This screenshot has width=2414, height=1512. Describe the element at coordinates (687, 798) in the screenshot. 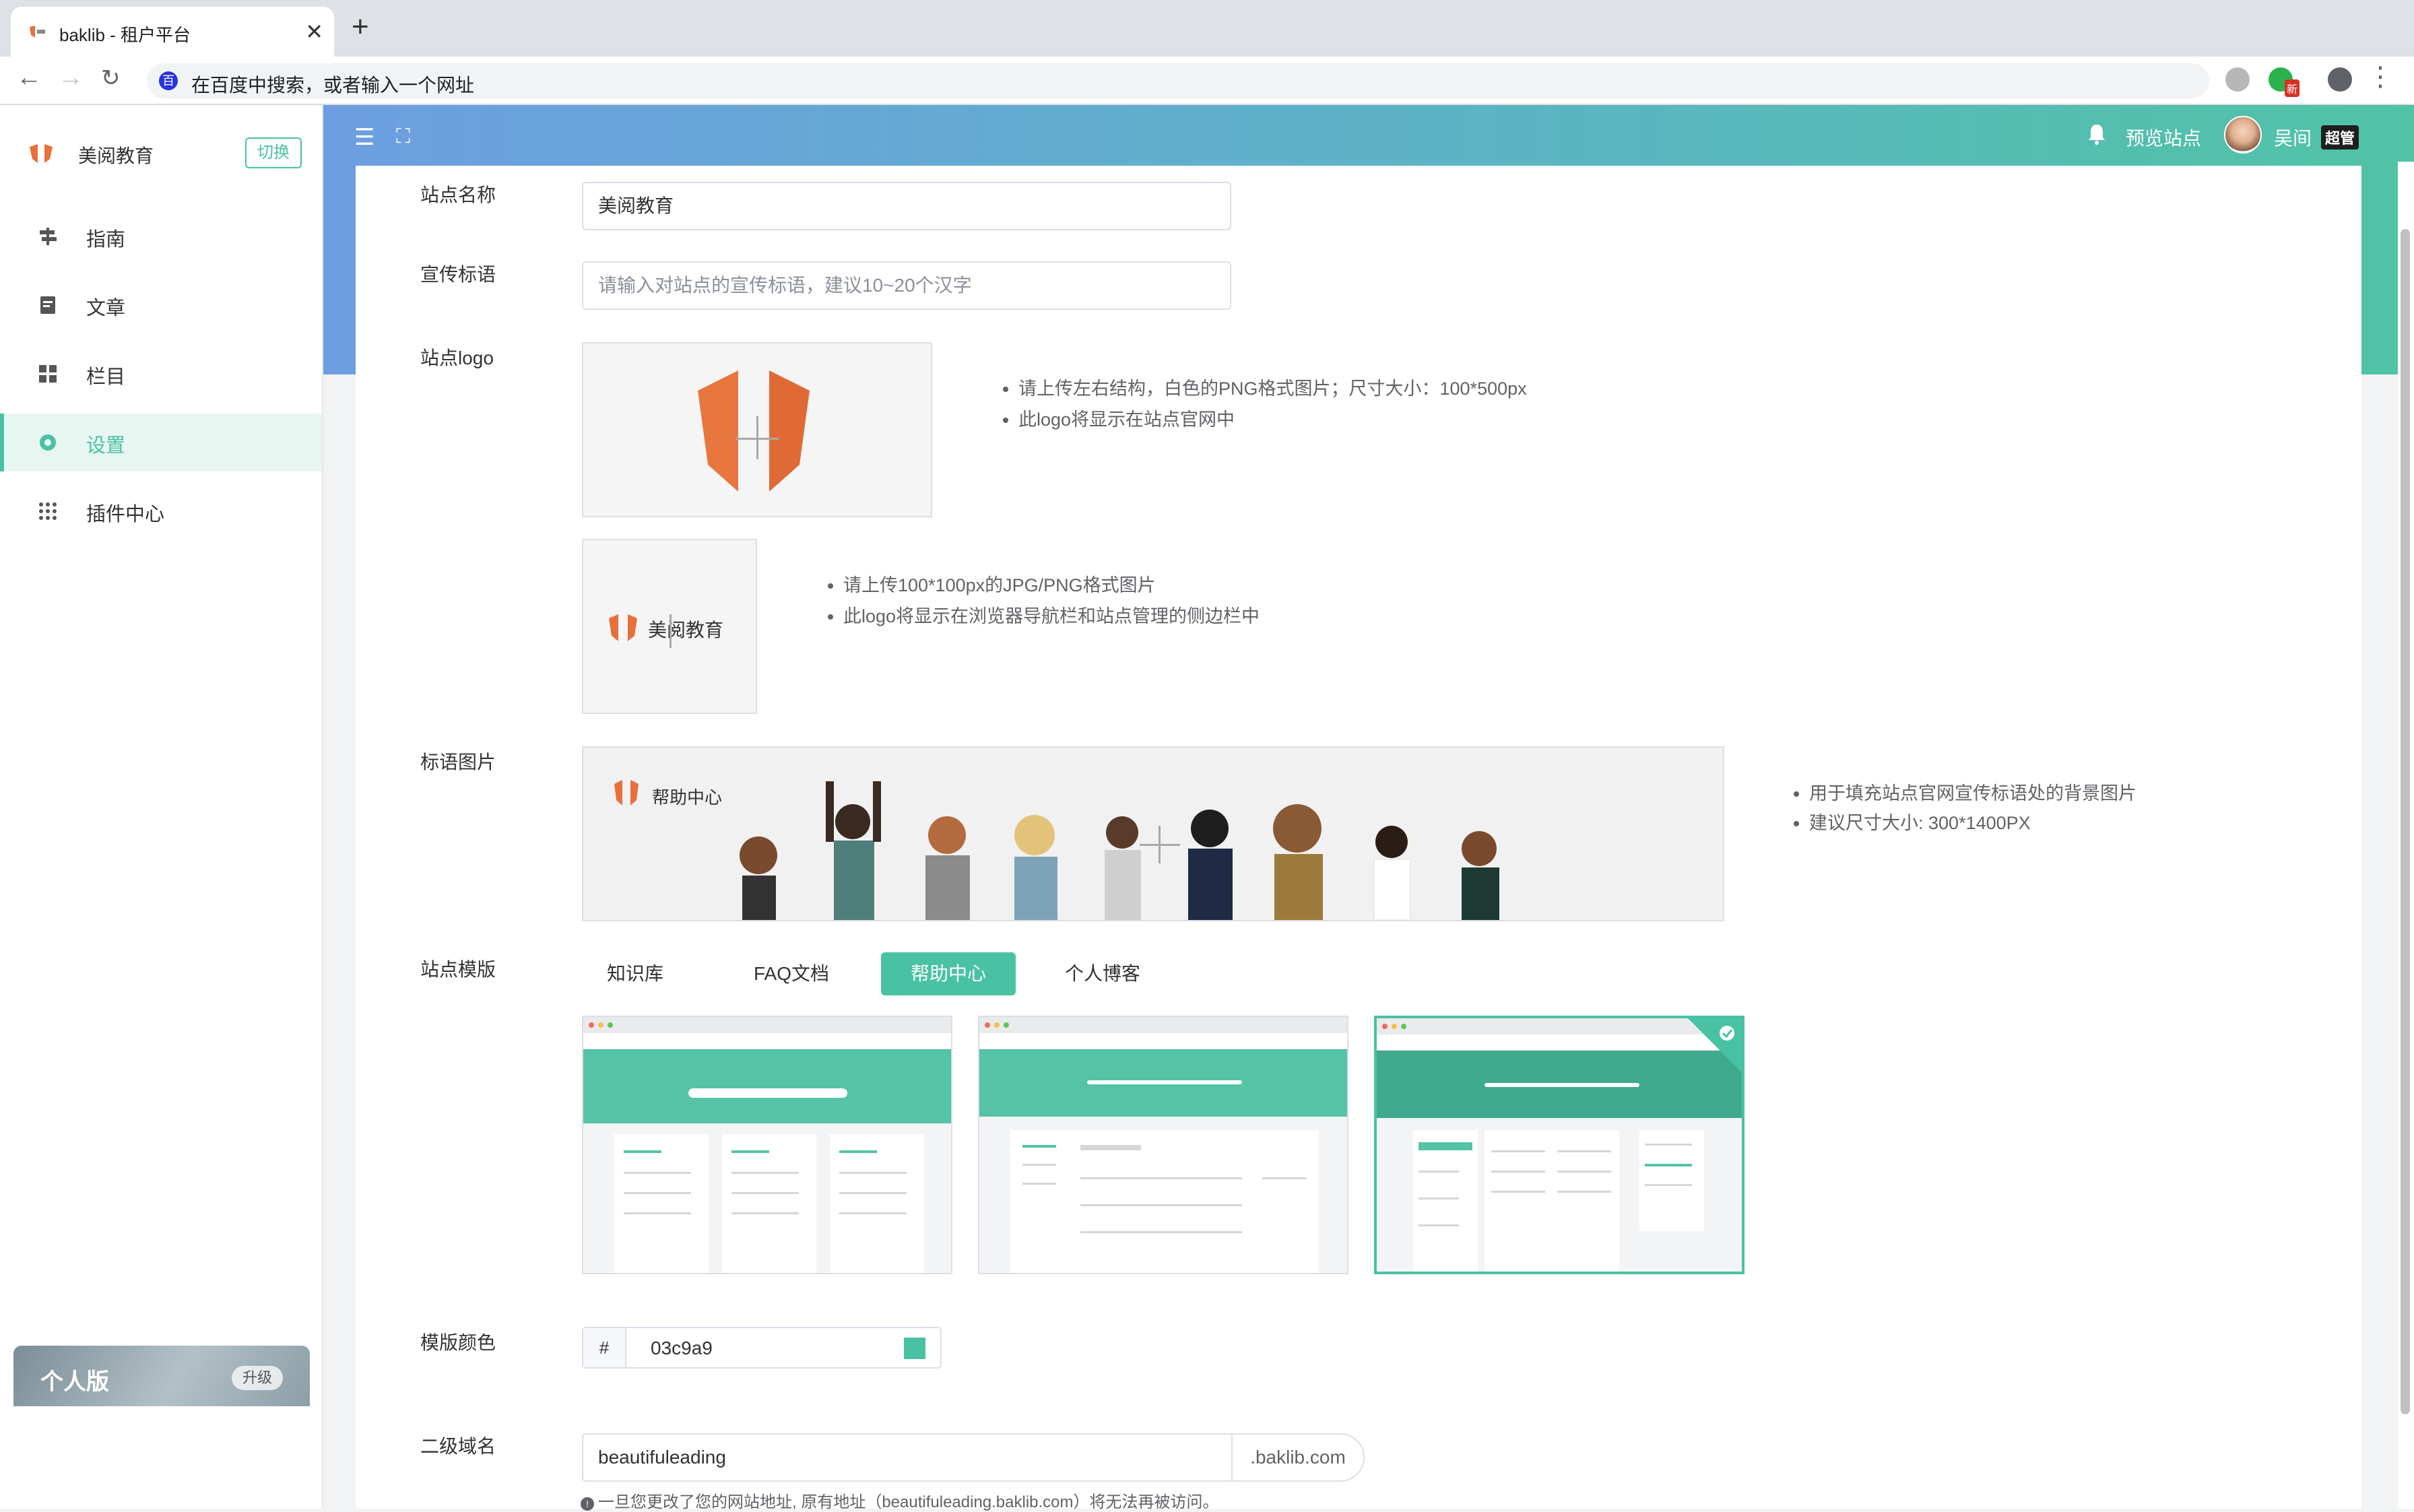

I see `banner-text: 帮助中心` at that location.